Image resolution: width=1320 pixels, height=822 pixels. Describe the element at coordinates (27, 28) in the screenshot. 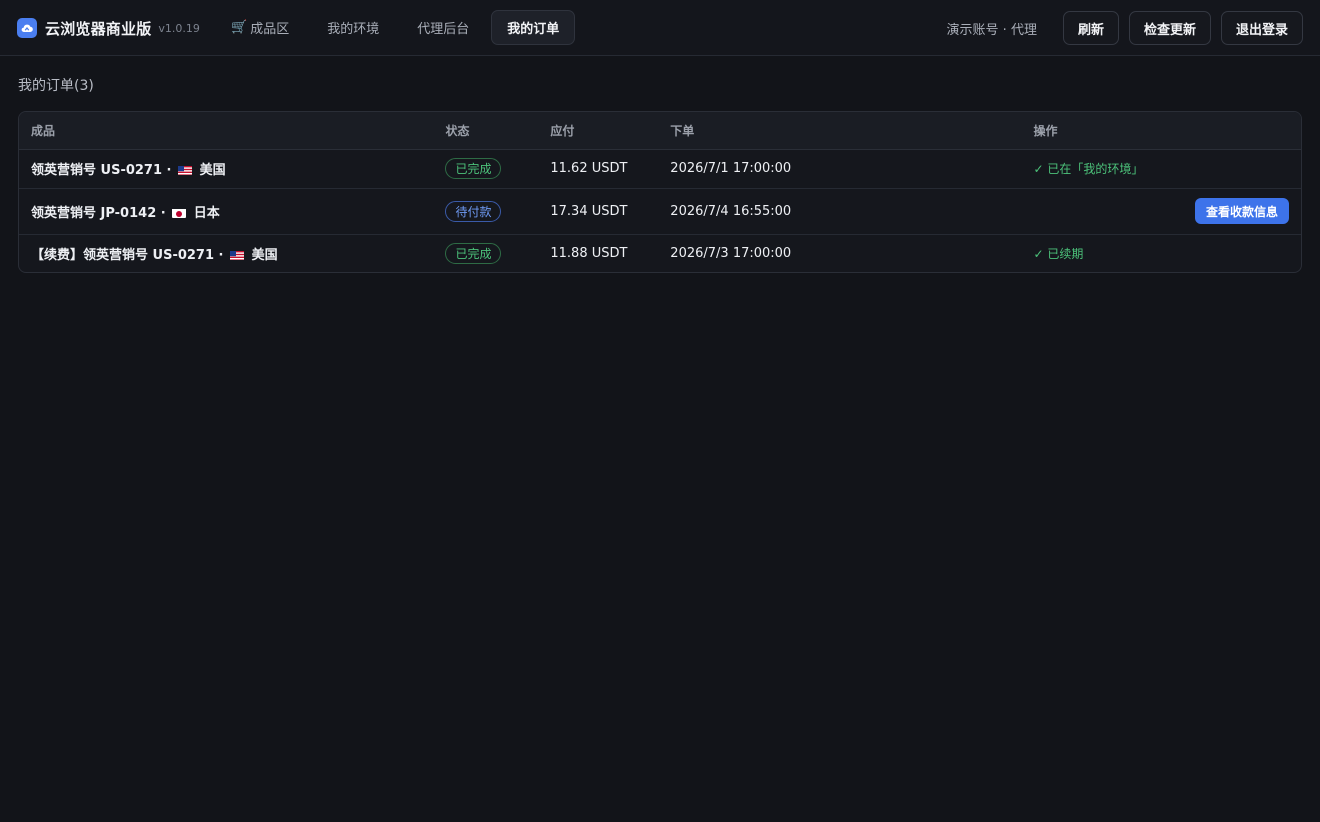

I see `cloud-logo-icon` at that location.